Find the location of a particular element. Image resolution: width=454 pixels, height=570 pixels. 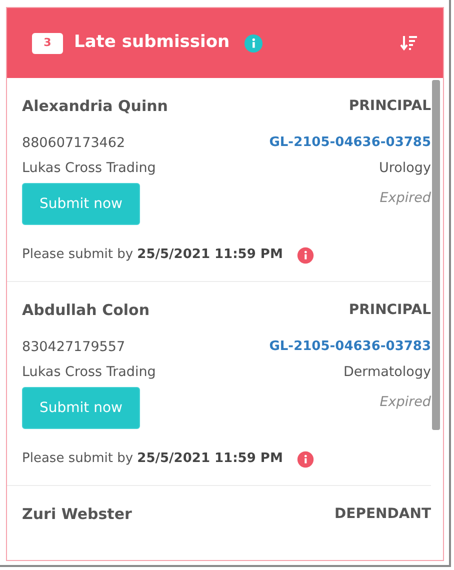

role-label: DEPENDANT is located at coordinates (382, 514).